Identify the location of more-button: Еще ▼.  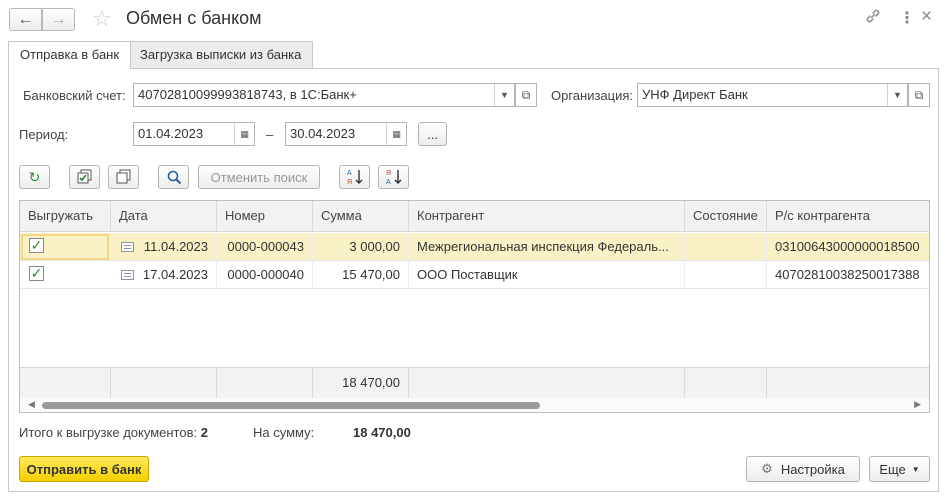
(899, 469).